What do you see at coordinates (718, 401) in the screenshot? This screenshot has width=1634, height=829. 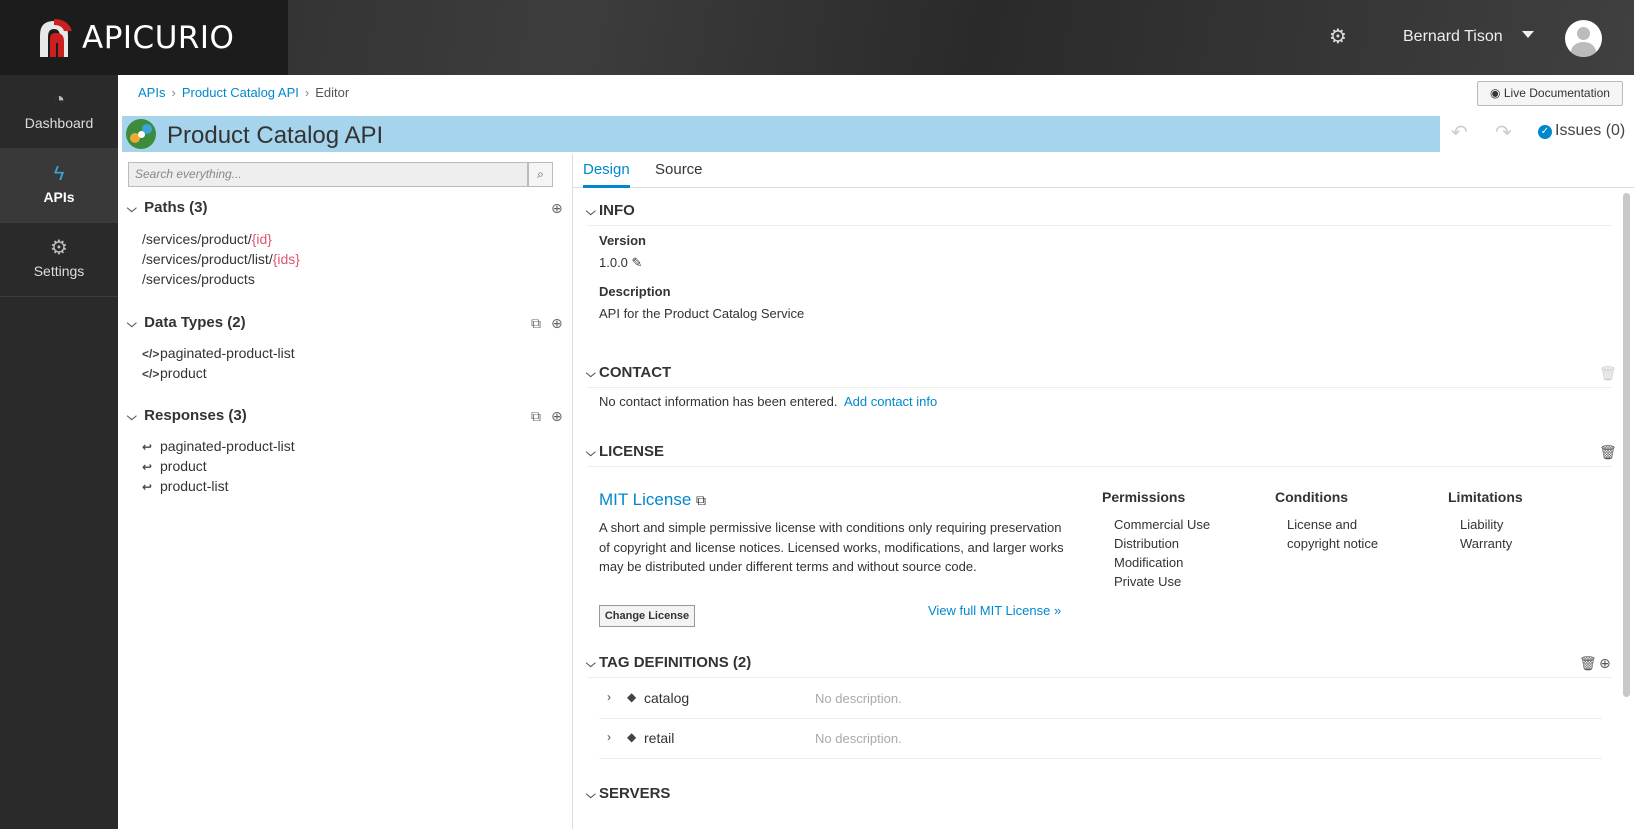 I see `contact-empty-text: No contact information has been entered.` at bounding box center [718, 401].